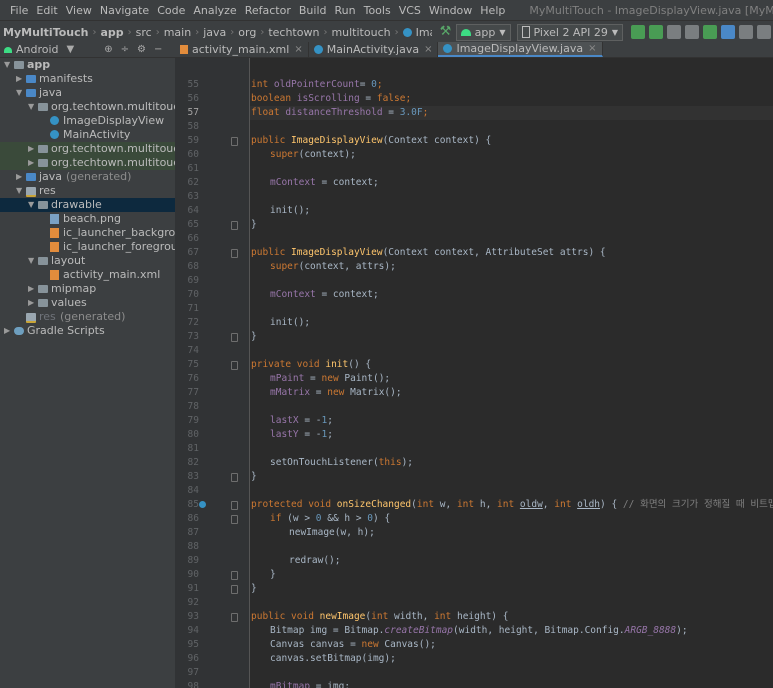  What do you see at coordinates (474, 239) in the screenshot?
I see `code-line: 66` at bounding box center [474, 239].